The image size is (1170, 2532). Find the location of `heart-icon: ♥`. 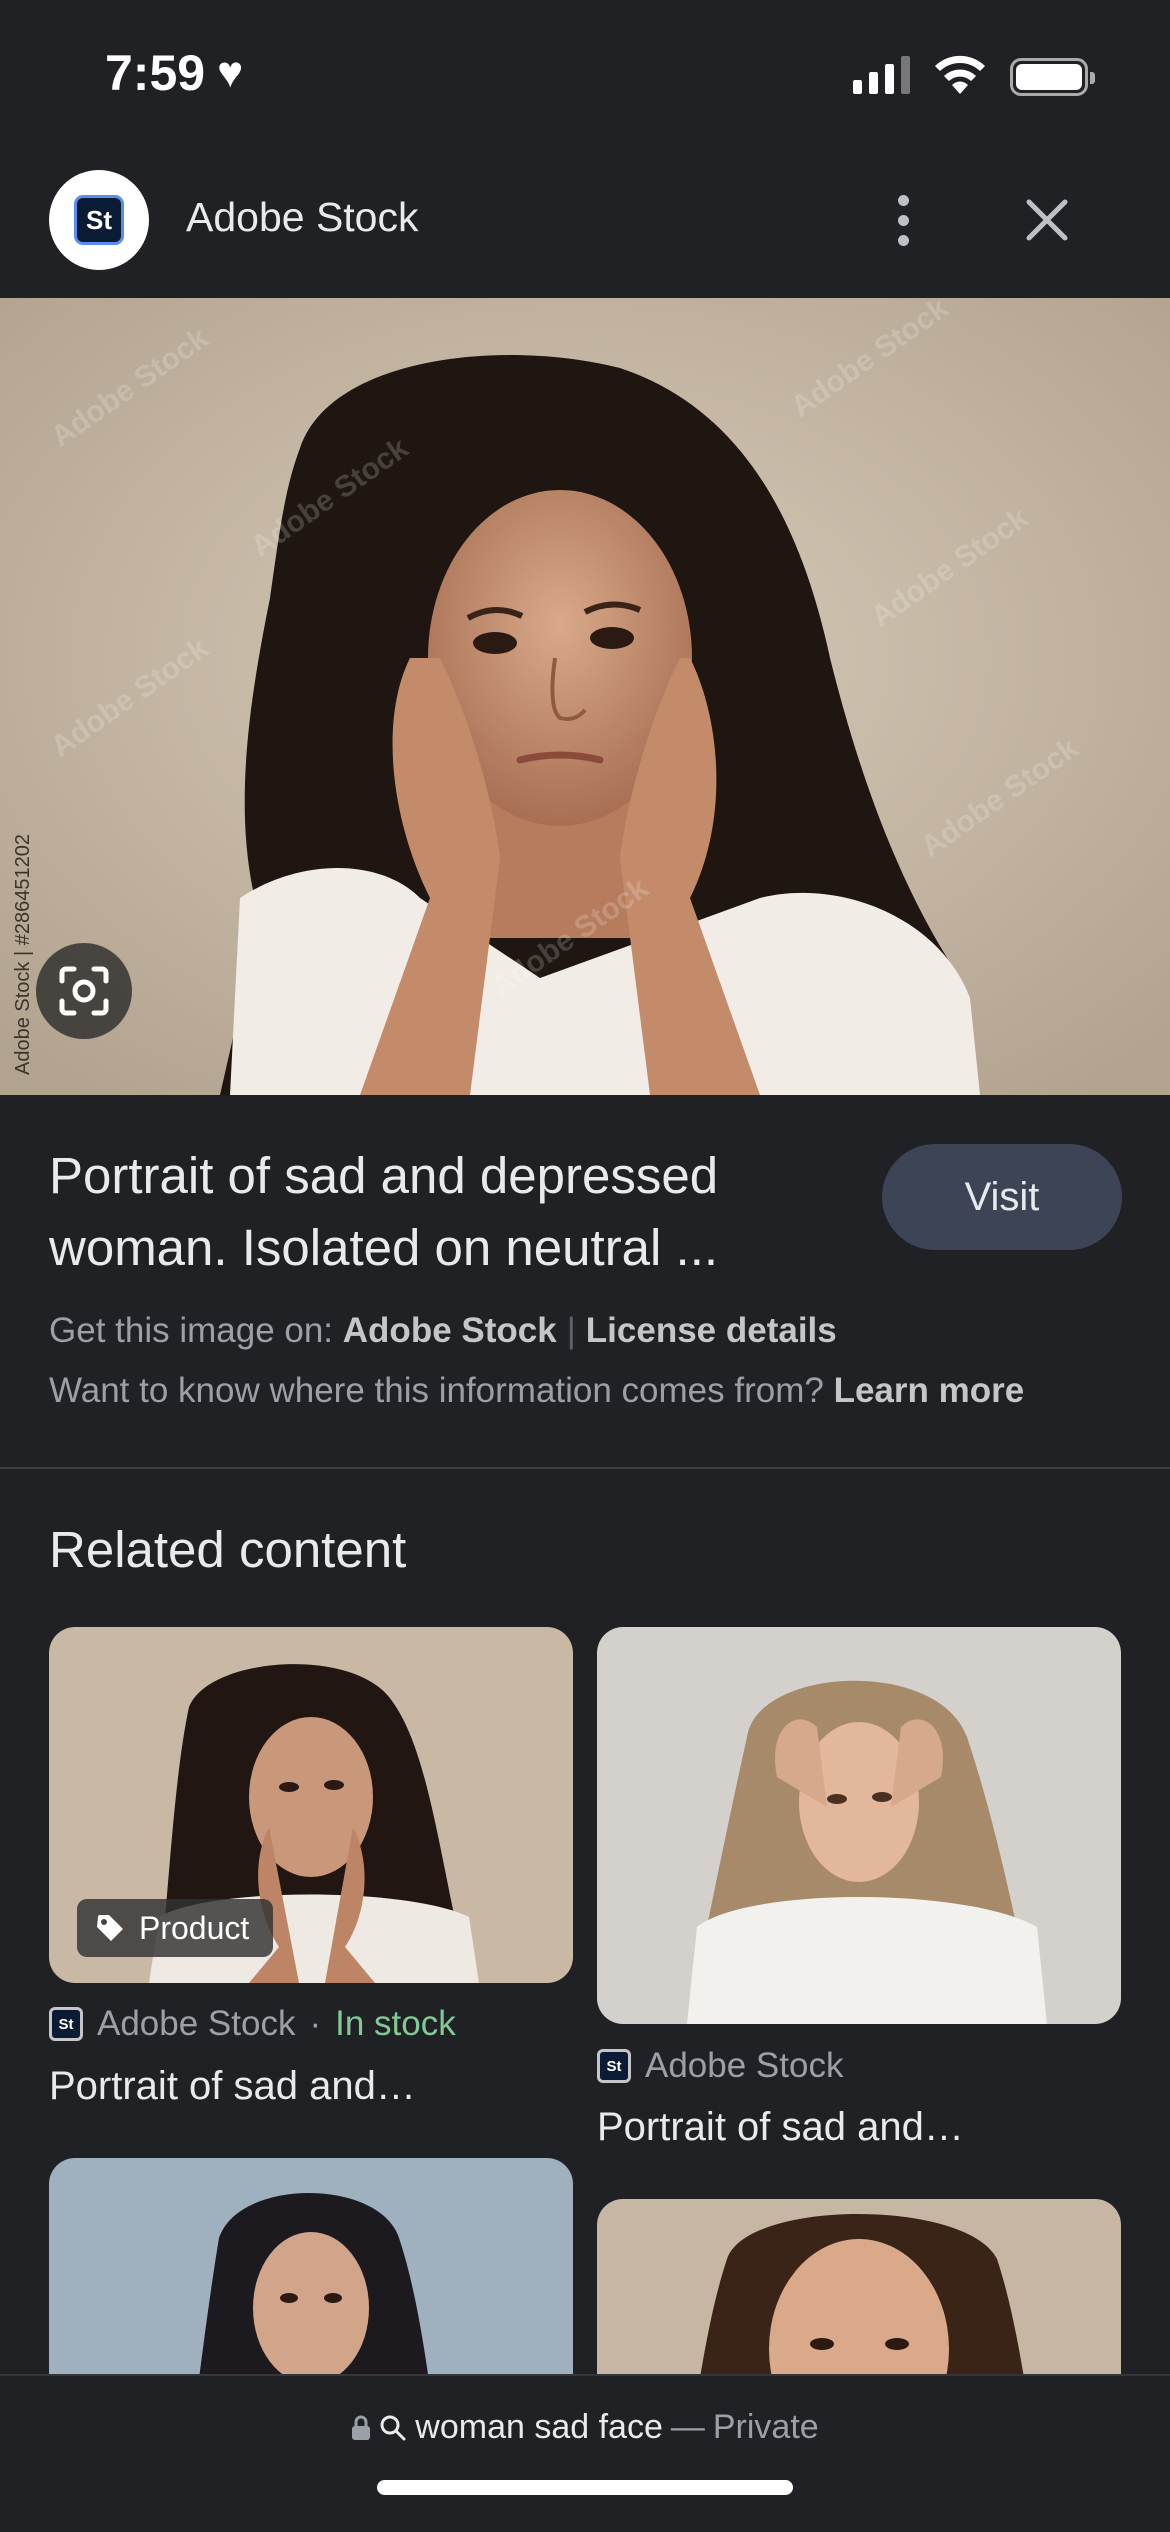

heart-icon: ♥ is located at coordinates (230, 72).